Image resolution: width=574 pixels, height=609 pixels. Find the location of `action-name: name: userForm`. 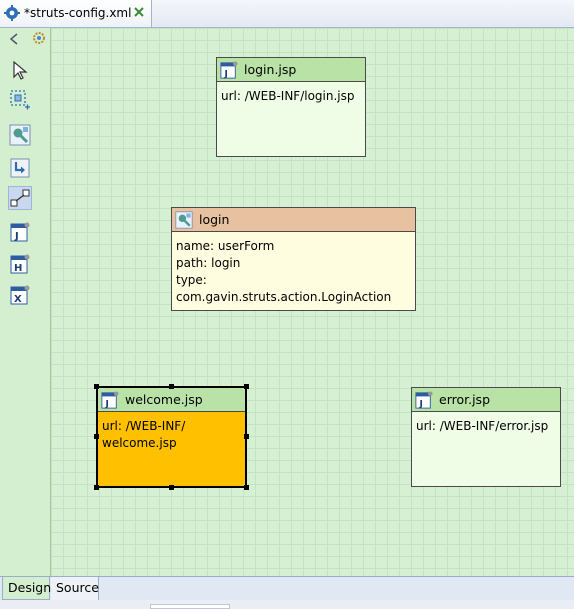

action-name: name: userForm is located at coordinates (225, 246).